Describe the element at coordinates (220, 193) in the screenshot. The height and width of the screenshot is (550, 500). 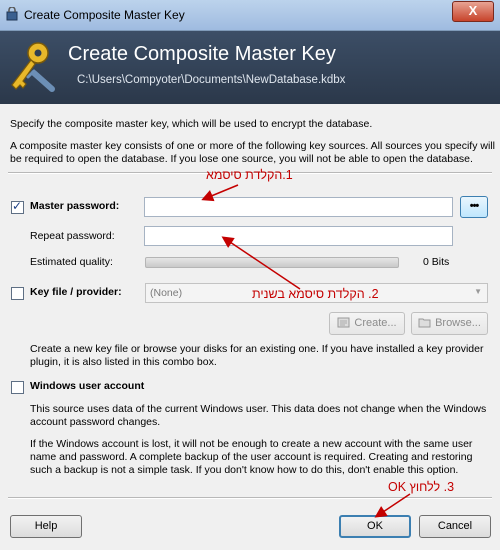
I see `arrow-to-master-password` at that location.